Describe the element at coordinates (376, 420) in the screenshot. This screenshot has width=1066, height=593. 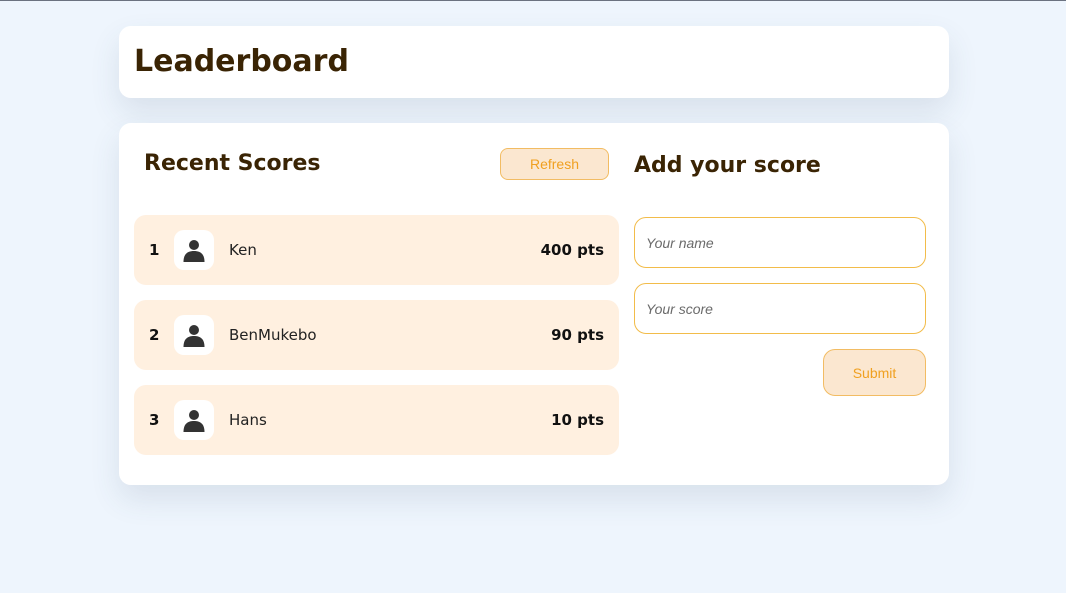
I see `score-row: 3 Hans 10 pts` at that location.